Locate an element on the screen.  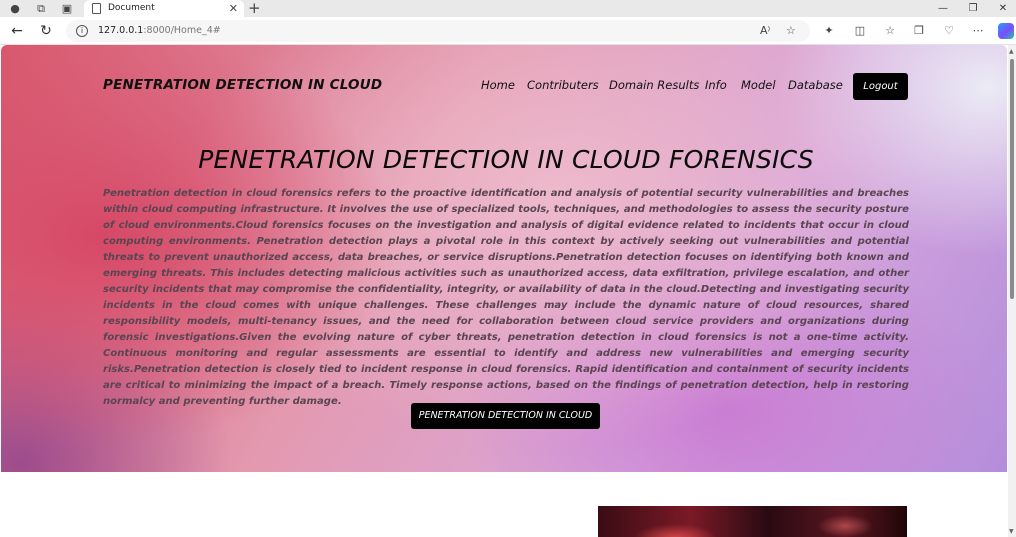
star-icon: ☆ is located at coordinates (791, 31).